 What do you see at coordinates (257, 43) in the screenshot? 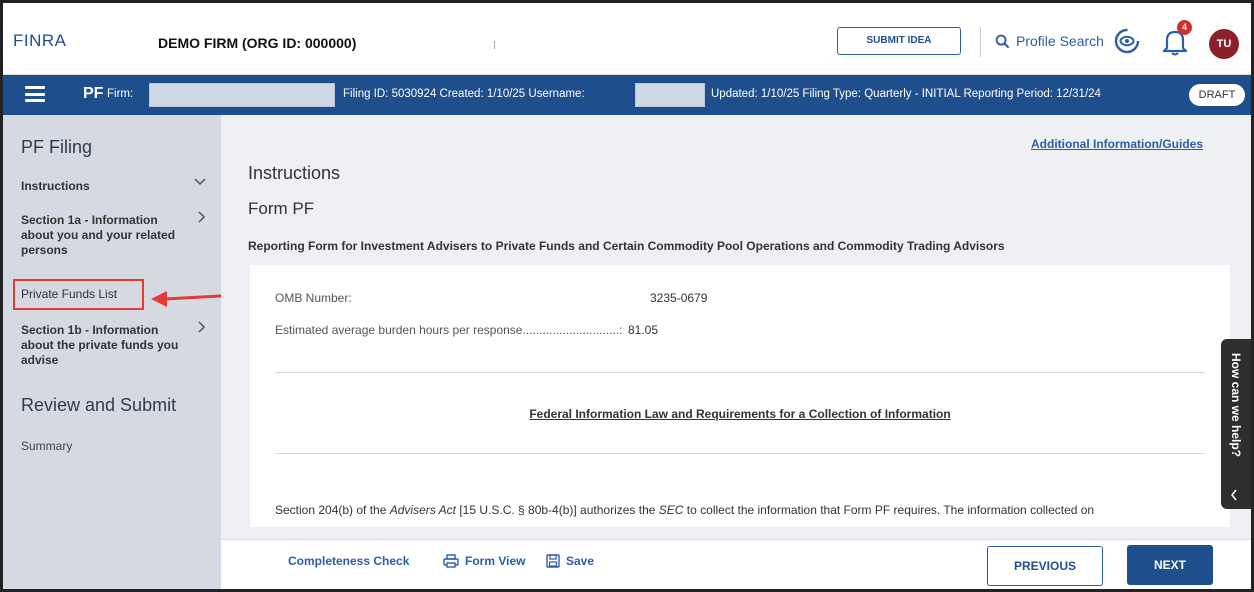
I see `firm-name: DEMO FIRM (ORG ID: 000000)` at bounding box center [257, 43].